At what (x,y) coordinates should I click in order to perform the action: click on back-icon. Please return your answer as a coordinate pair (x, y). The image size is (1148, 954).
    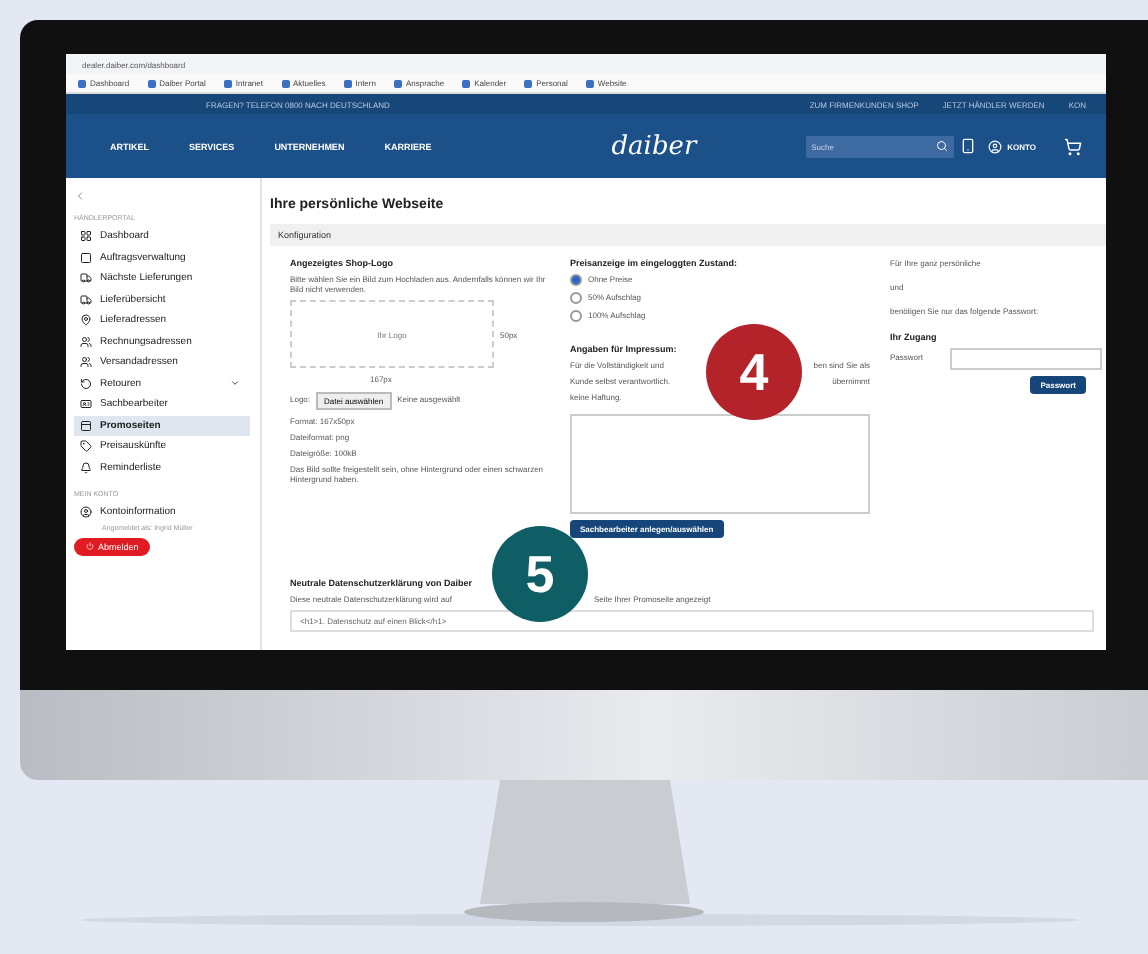
    Looking at the image, I should click on (80, 196).